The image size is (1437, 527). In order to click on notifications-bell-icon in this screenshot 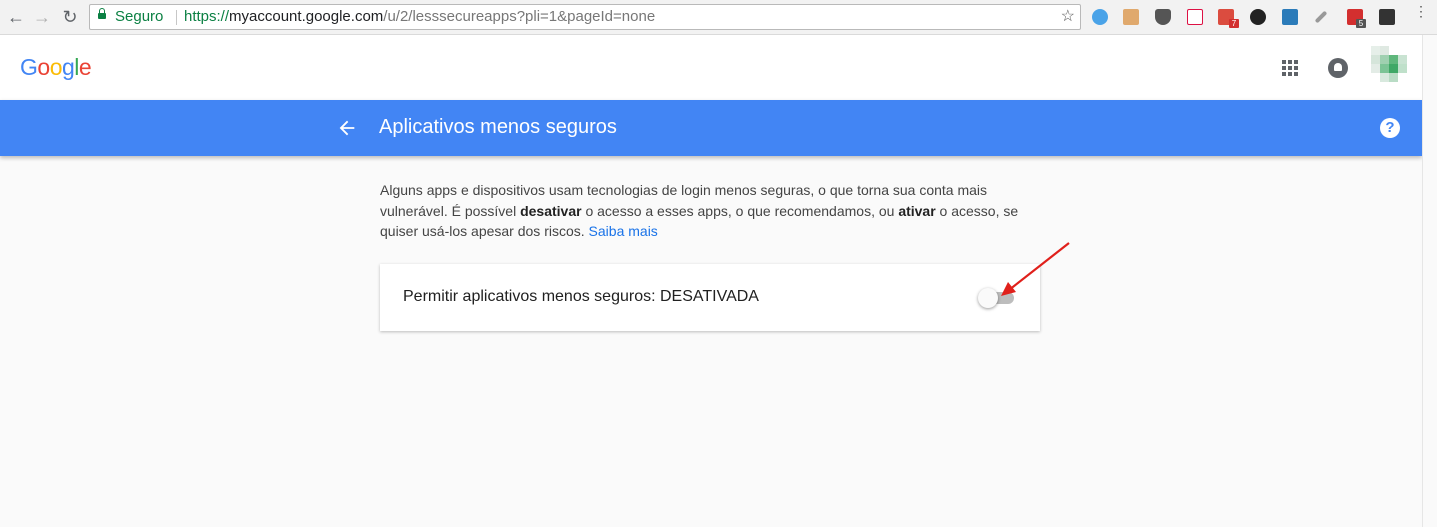, I will do `click(1338, 68)`.